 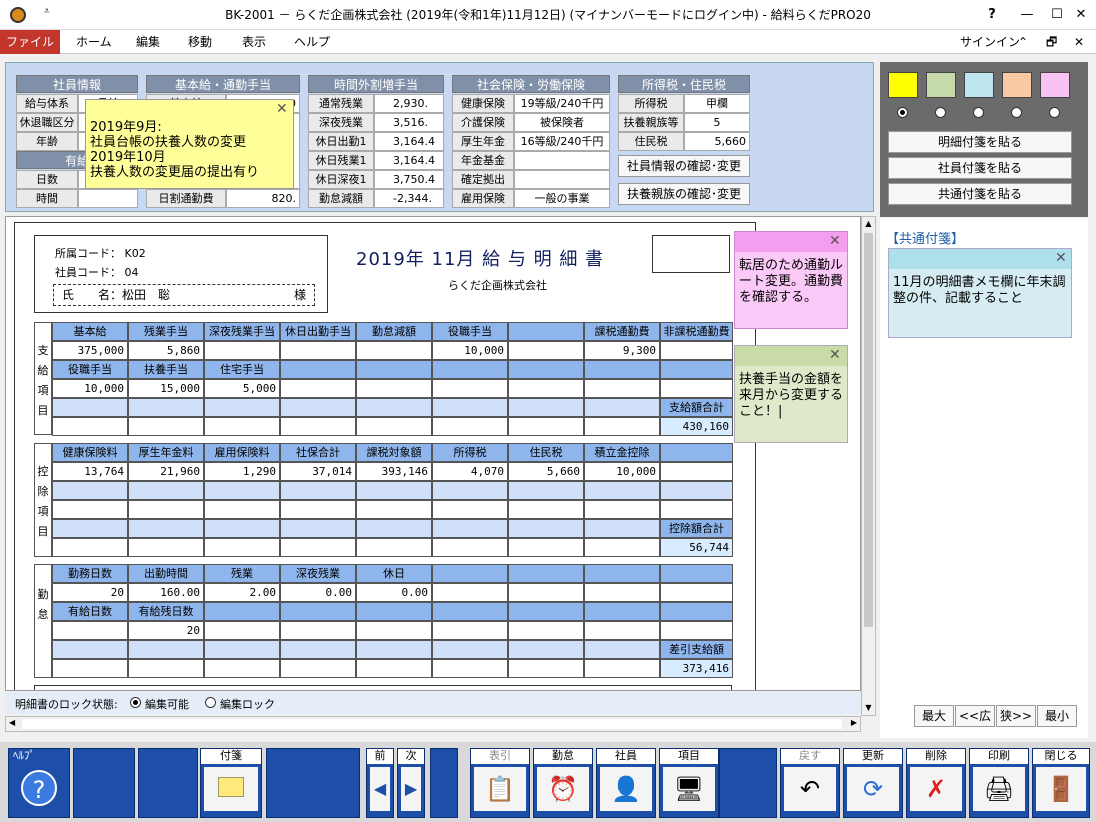 What do you see at coordinates (166, 471) in the screenshot?
I see `table-cell: 21,960` at bounding box center [166, 471].